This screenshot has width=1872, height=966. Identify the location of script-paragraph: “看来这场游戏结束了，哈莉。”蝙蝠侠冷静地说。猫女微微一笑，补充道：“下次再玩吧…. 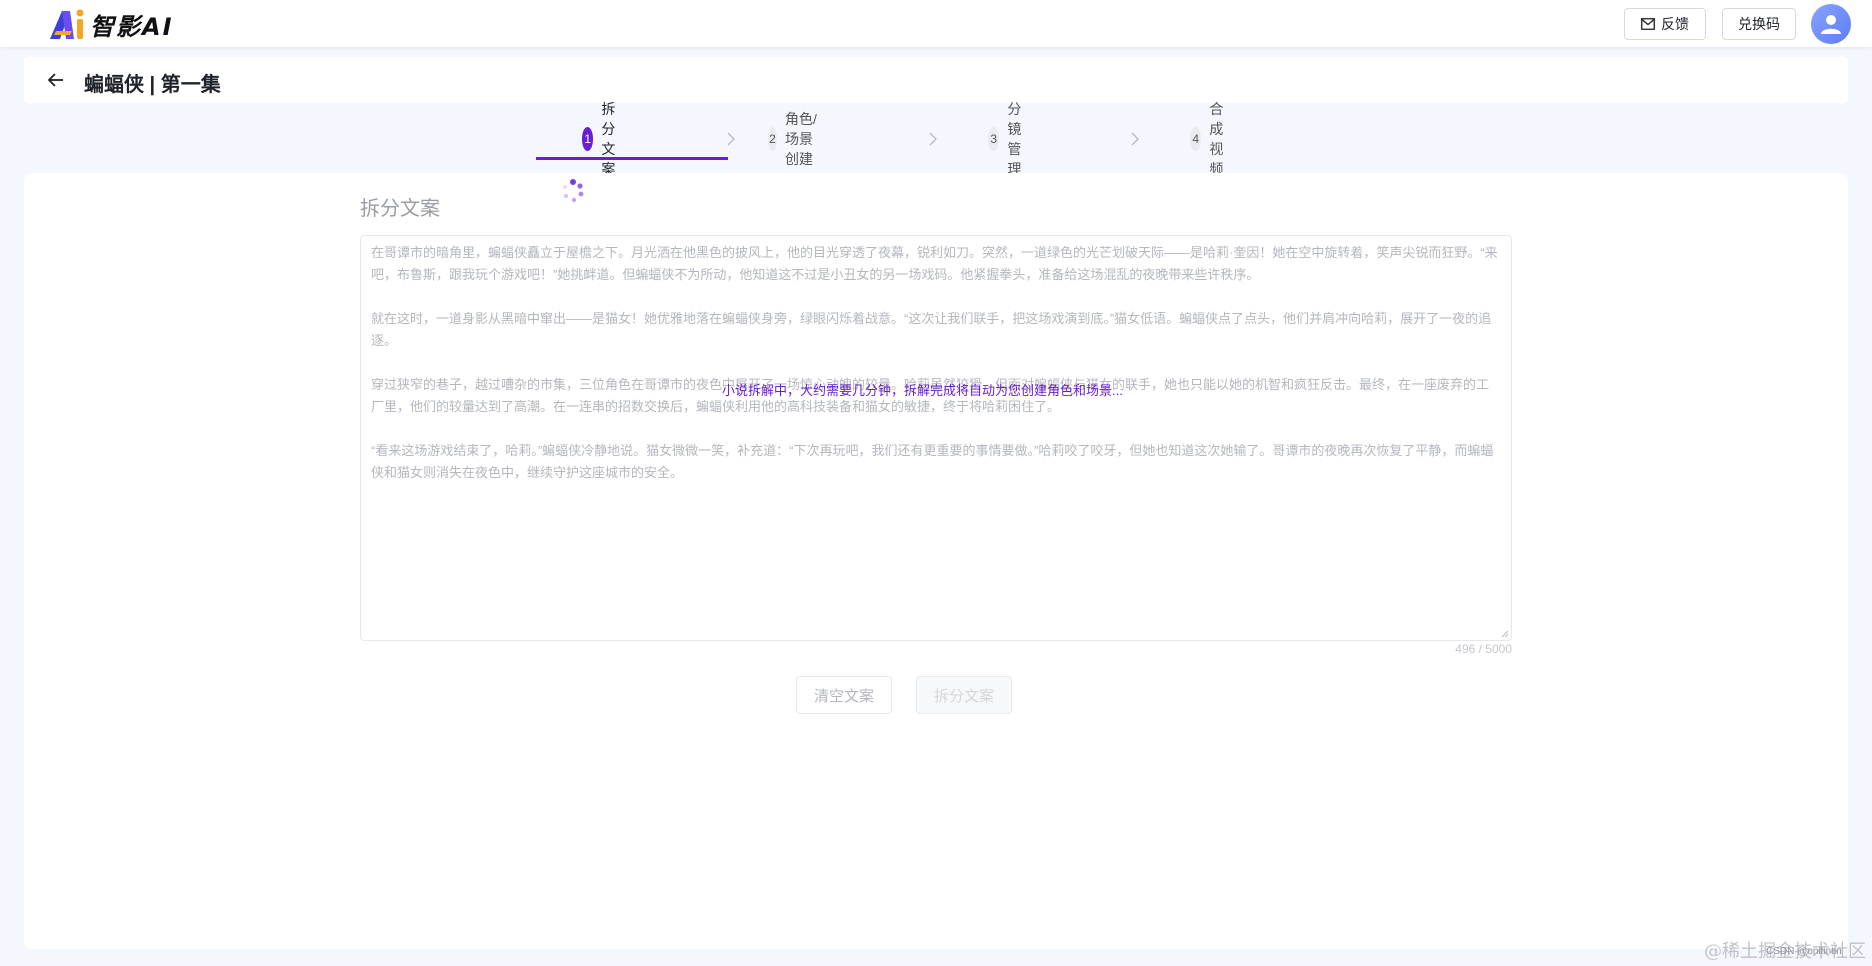
(932, 461).